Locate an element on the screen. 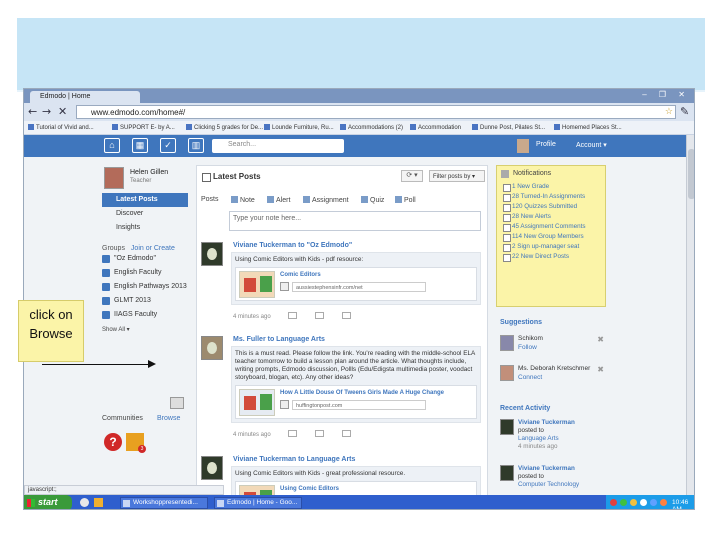 The height and width of the screenshot is (540, 720). notification-item: 1 New Grade is located at coordinates (551, 187).